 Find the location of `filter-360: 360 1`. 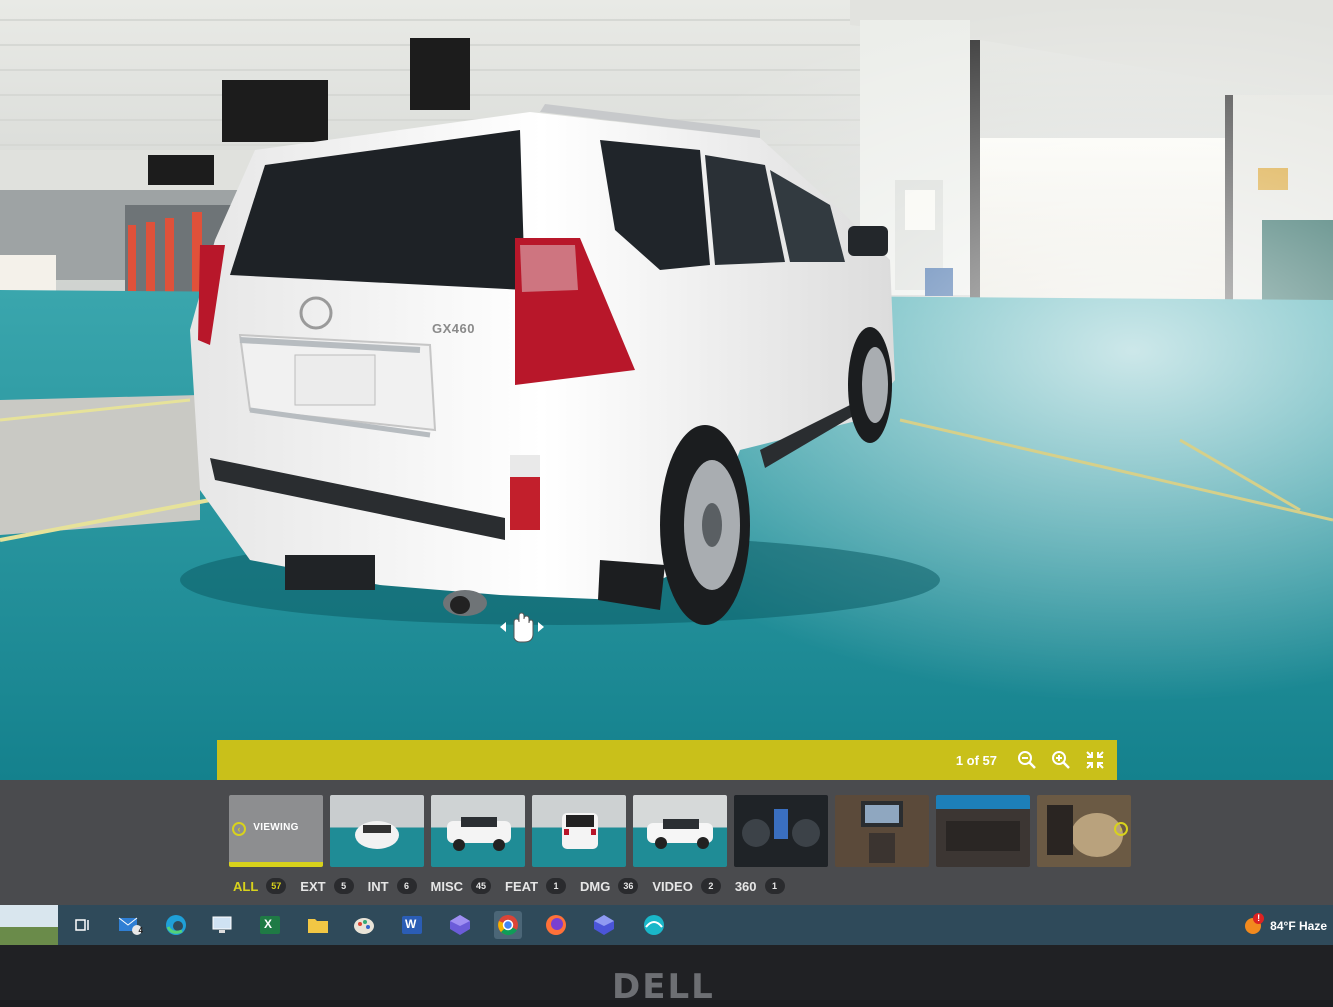

filter-360: 360 1 is located at coordinates (760, 886).